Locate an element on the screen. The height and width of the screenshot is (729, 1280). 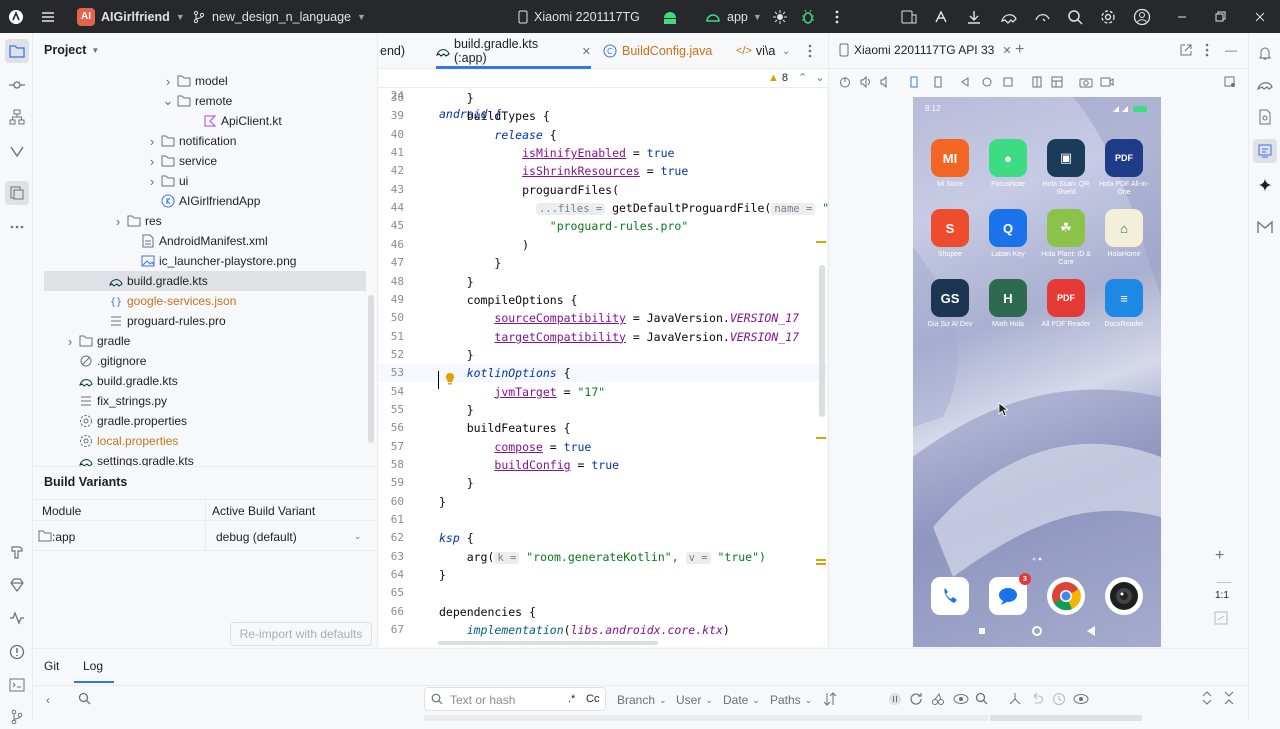
tree-item: ic_launcher-playstore.png is located at coordinates (205, 261).